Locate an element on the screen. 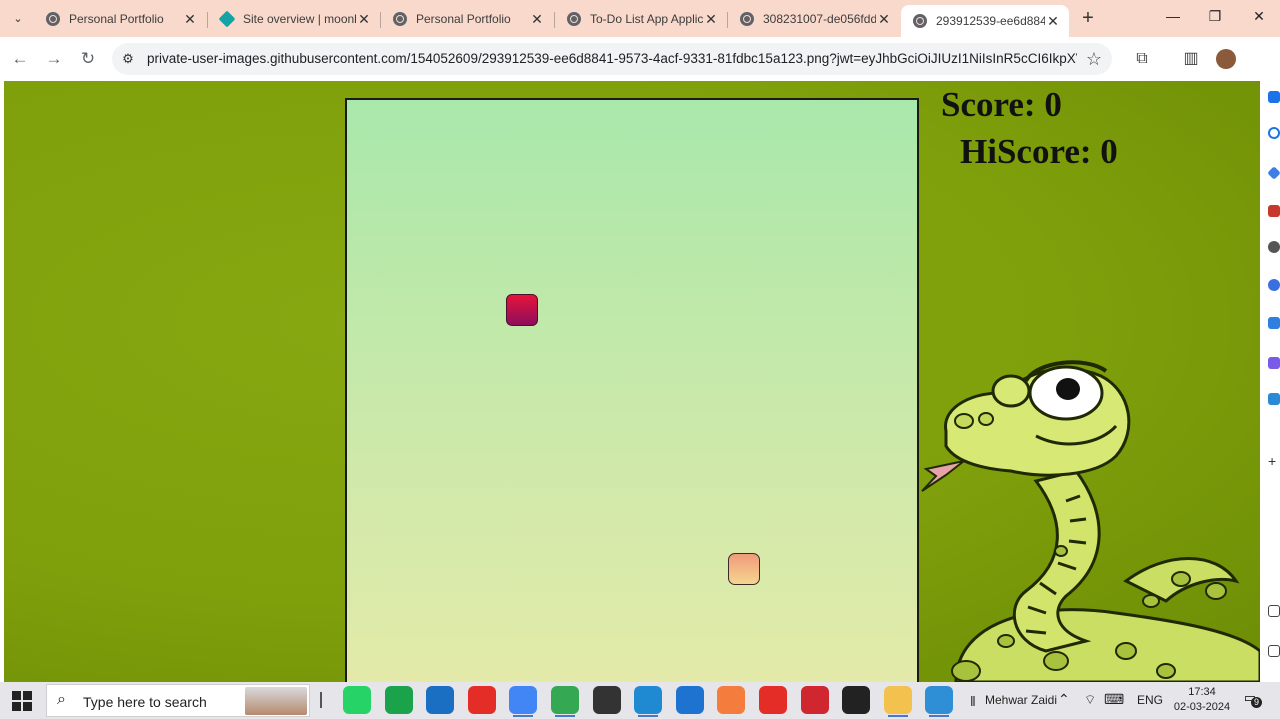  tab-title: 308231007-de056fdd is located at coordinates (819, 19).